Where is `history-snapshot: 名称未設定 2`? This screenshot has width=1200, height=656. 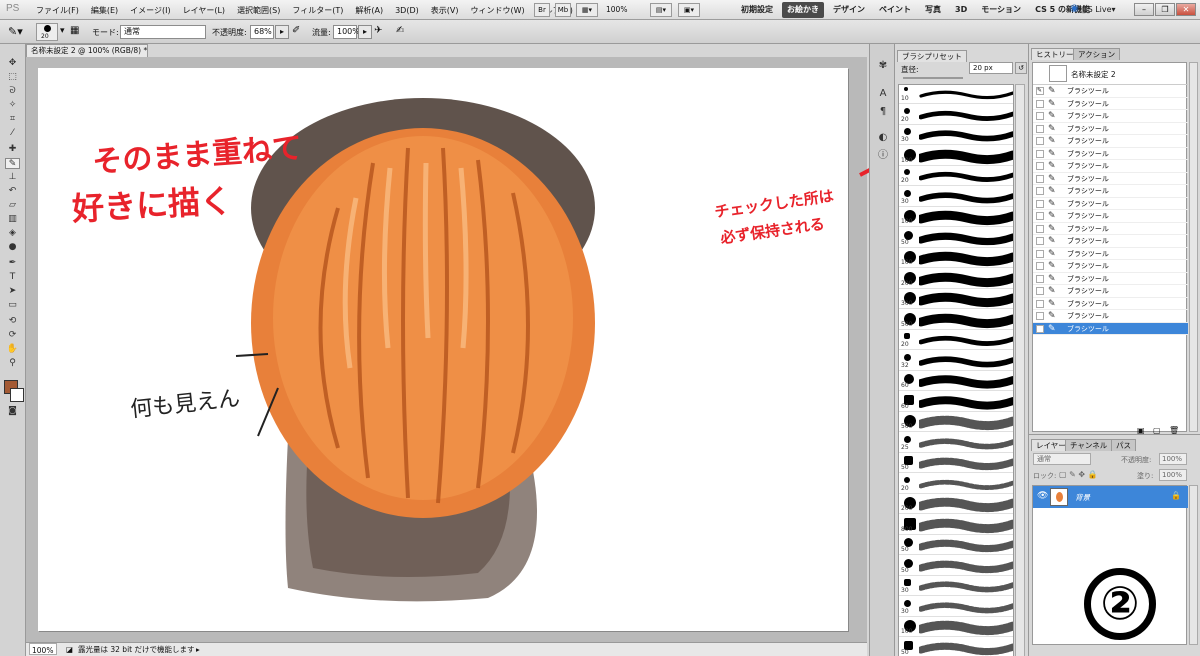
history-snapshot: 名称未設定 2 is located at coordinates (1110, 74).